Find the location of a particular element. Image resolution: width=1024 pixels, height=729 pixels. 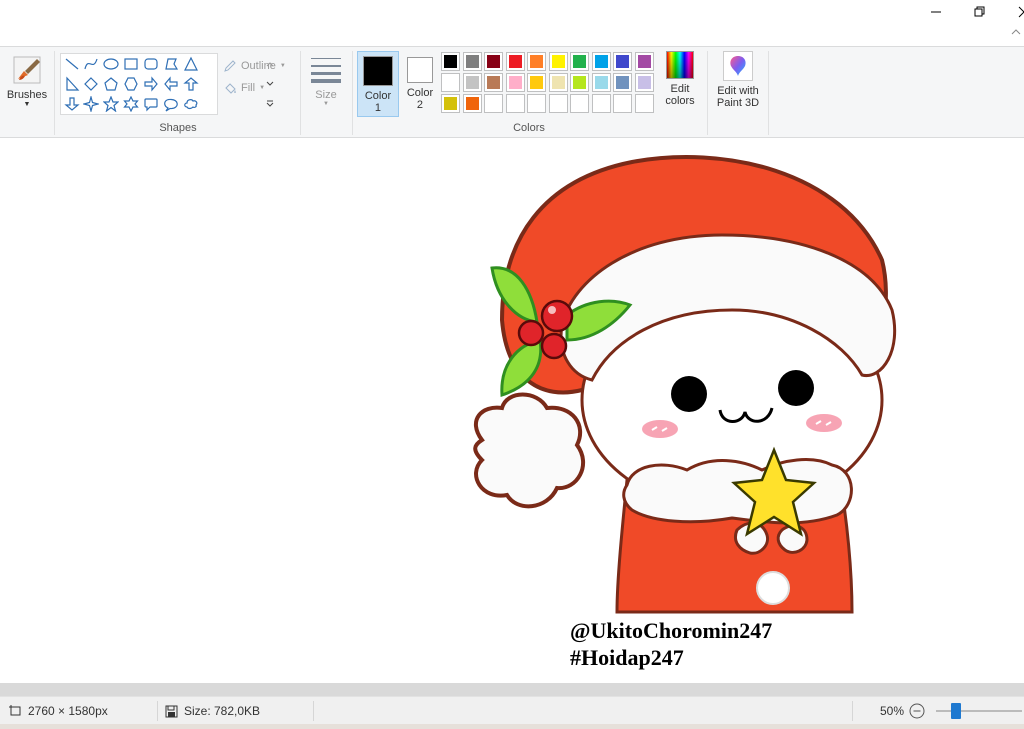

color2-button: Color 2 is located at coordinates (420, 84).